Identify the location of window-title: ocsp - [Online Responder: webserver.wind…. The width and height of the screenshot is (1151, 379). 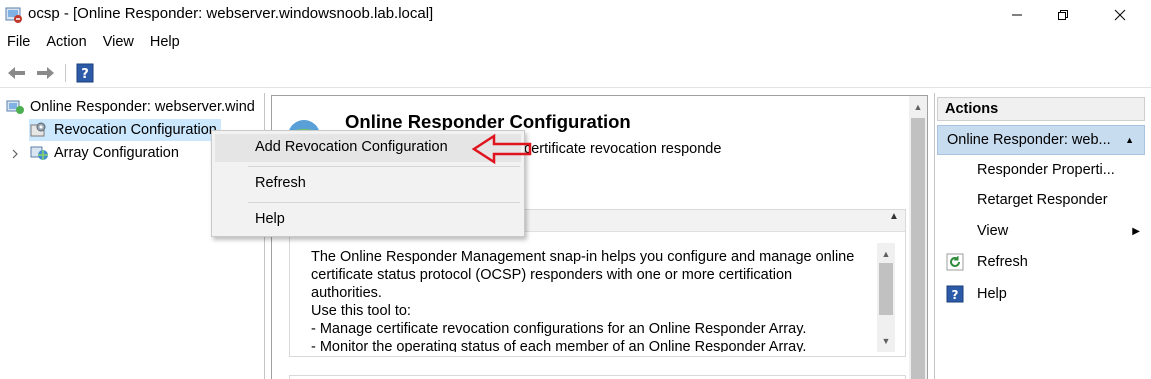
(231, 13).